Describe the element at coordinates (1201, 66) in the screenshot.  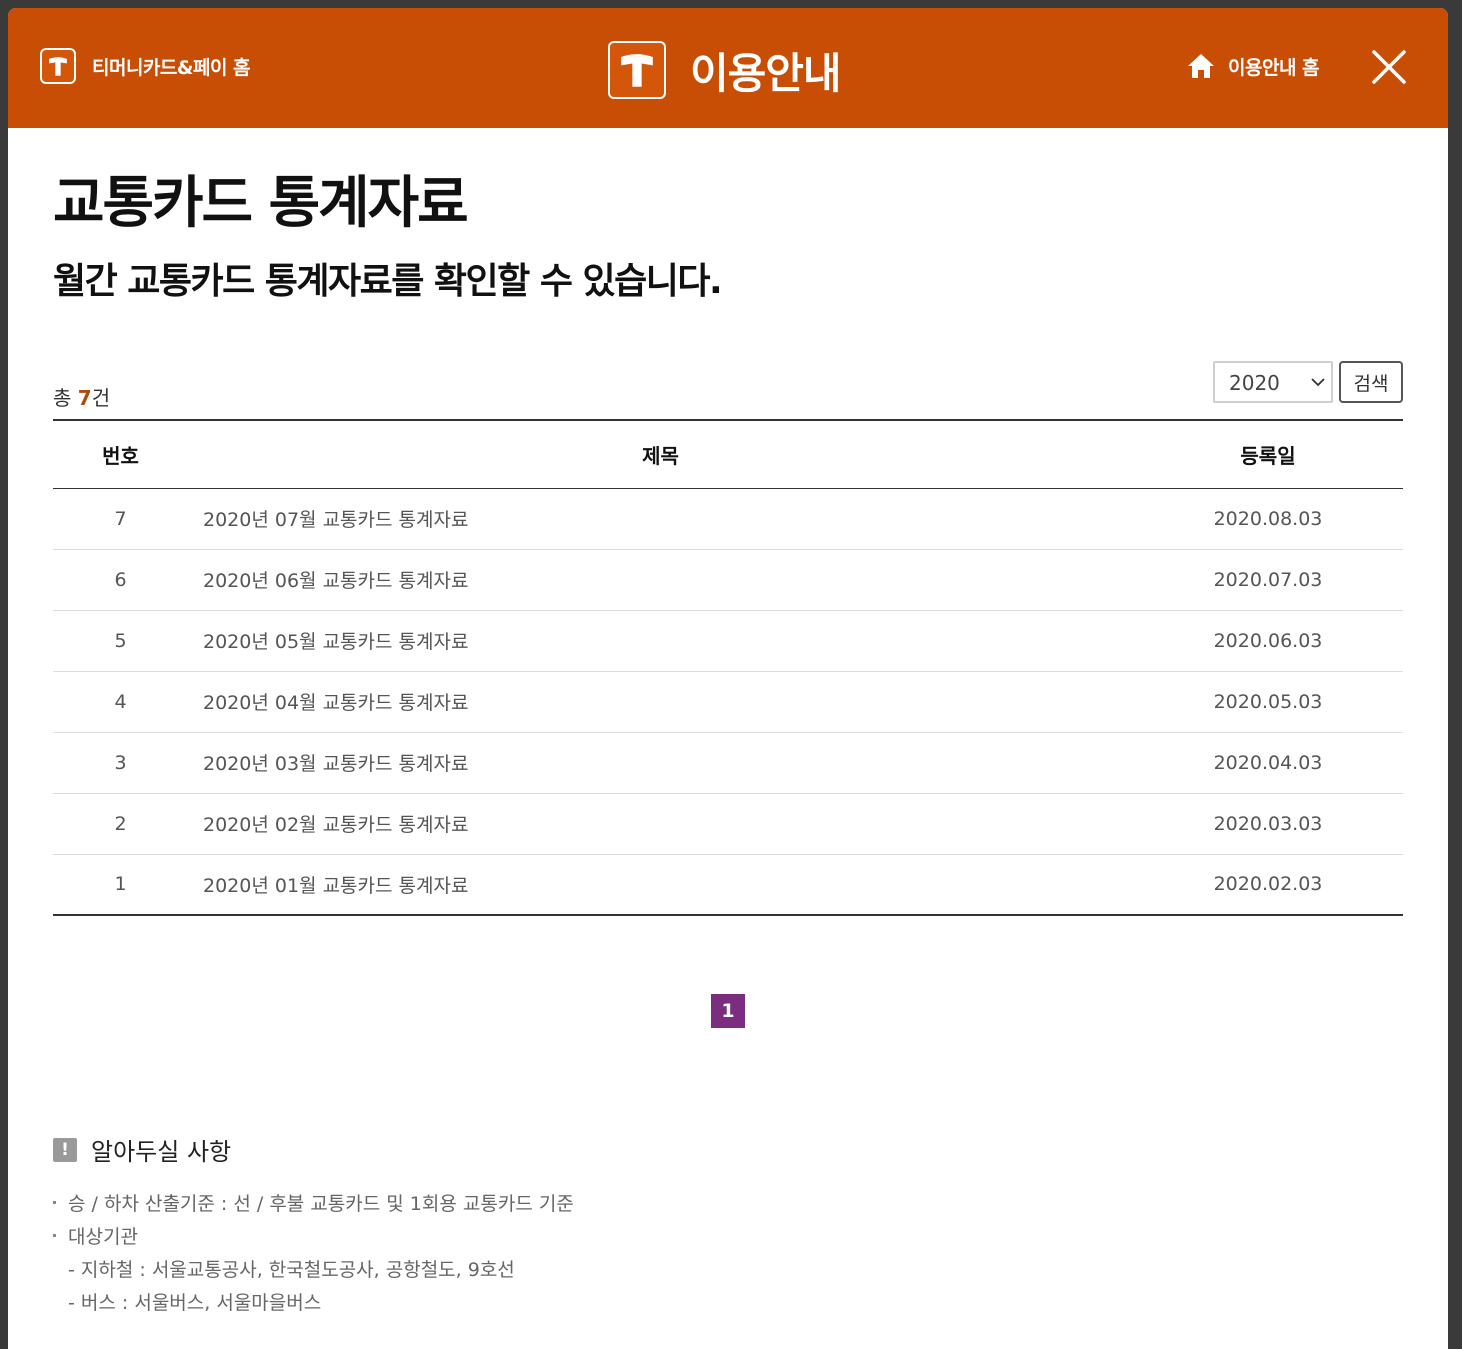
I see `home-icon` at that location.